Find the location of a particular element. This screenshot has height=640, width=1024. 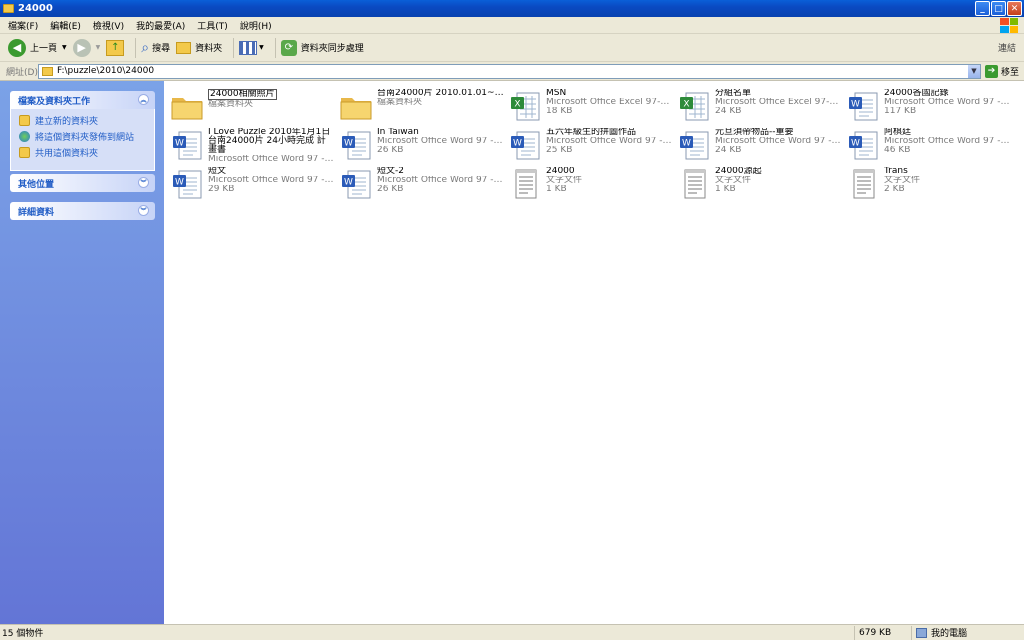

windows-logo-icon is located at coordinates (1009, 25).